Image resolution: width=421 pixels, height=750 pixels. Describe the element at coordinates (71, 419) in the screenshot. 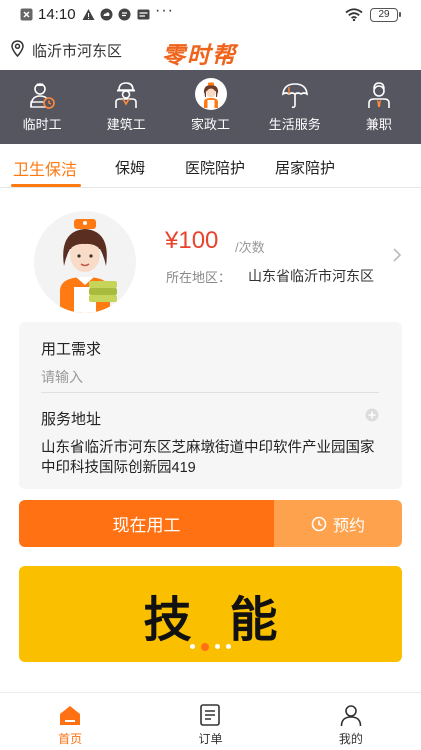

I see `address-label: 服务地址` at that location.